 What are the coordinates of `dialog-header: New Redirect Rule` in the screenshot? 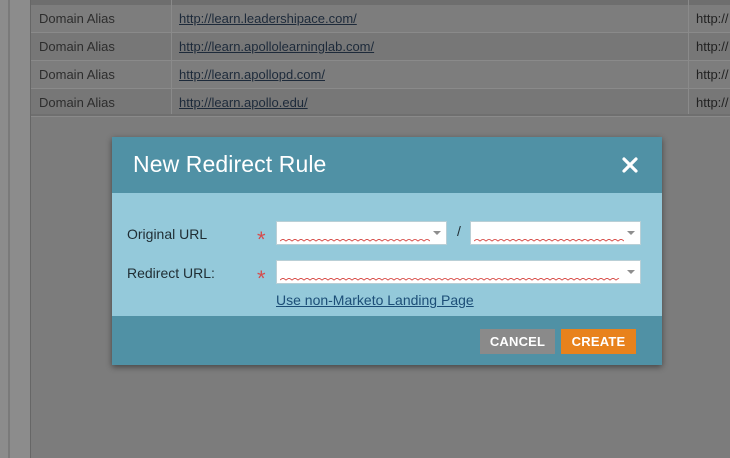 It's located at (387, 165).